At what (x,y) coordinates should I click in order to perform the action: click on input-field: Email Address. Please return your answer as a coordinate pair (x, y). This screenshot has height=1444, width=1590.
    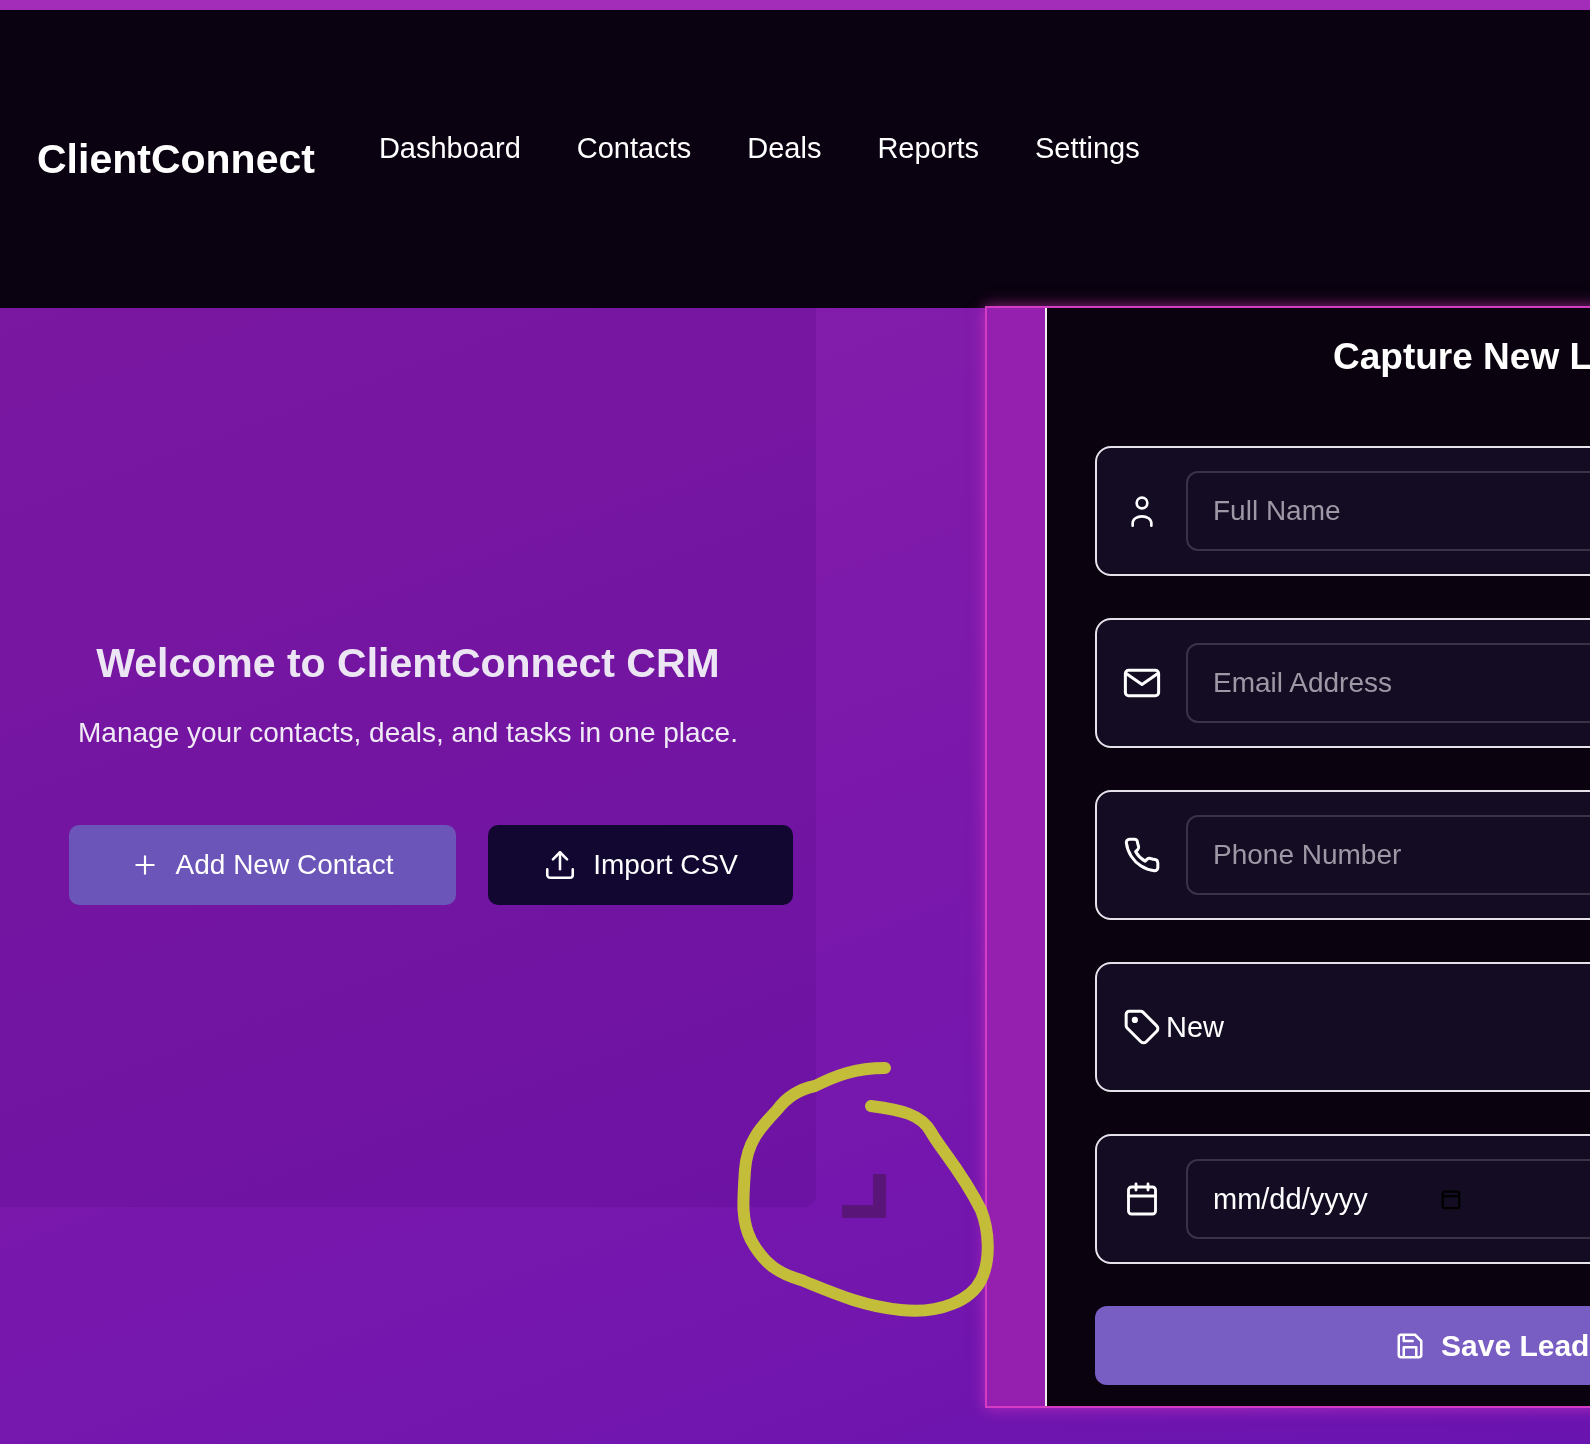
    Looking at the image, I should click on (1388, 683).